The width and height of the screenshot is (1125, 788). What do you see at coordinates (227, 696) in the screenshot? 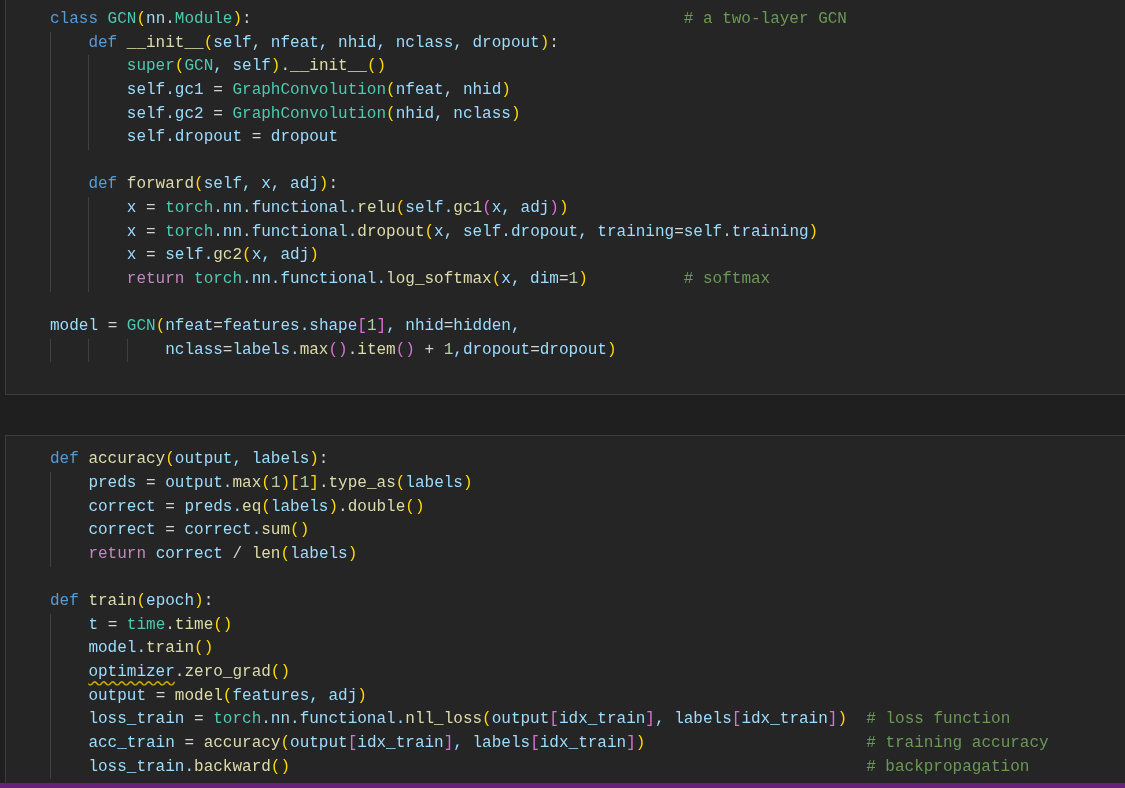
I see `code-line: output = model(features, adj)` at bounding box center [227, 696].